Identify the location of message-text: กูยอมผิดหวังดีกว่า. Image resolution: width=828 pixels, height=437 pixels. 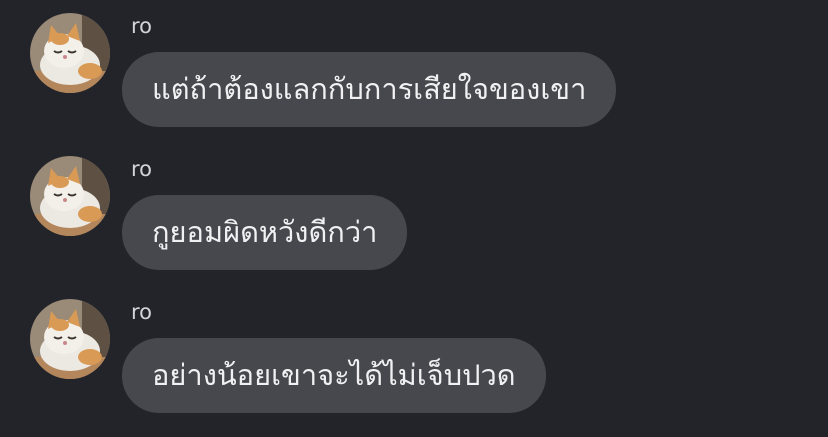
(265, 232).